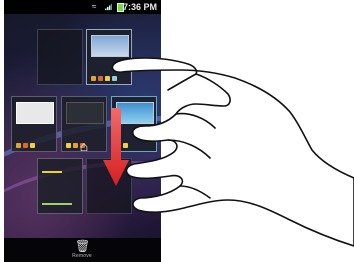  What do you see at coordinates (94, 6) in the screenshot?
I see `wifi-icon: ≈` at bounding box center [94, 6].